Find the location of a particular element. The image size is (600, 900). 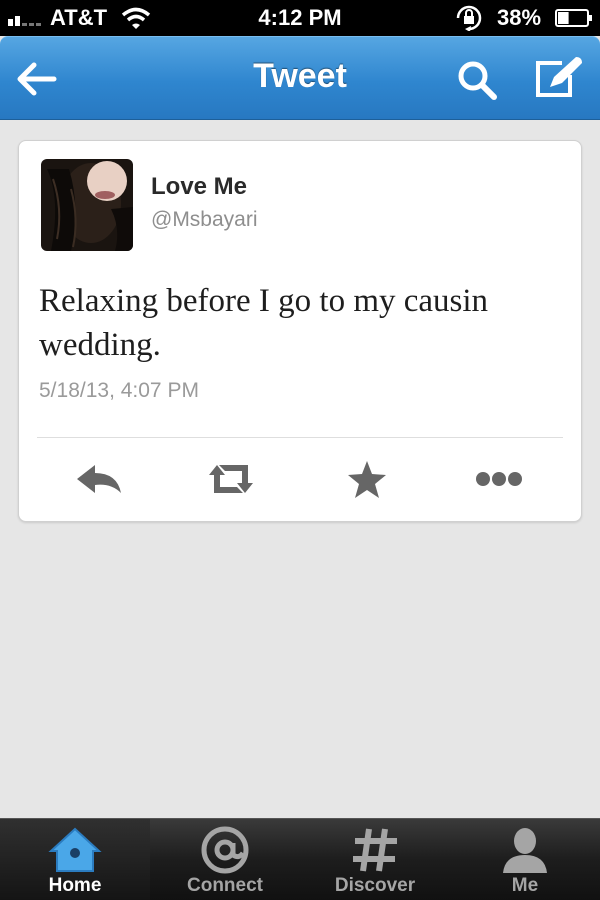

compose-icon is located at coordinates (558, 78).